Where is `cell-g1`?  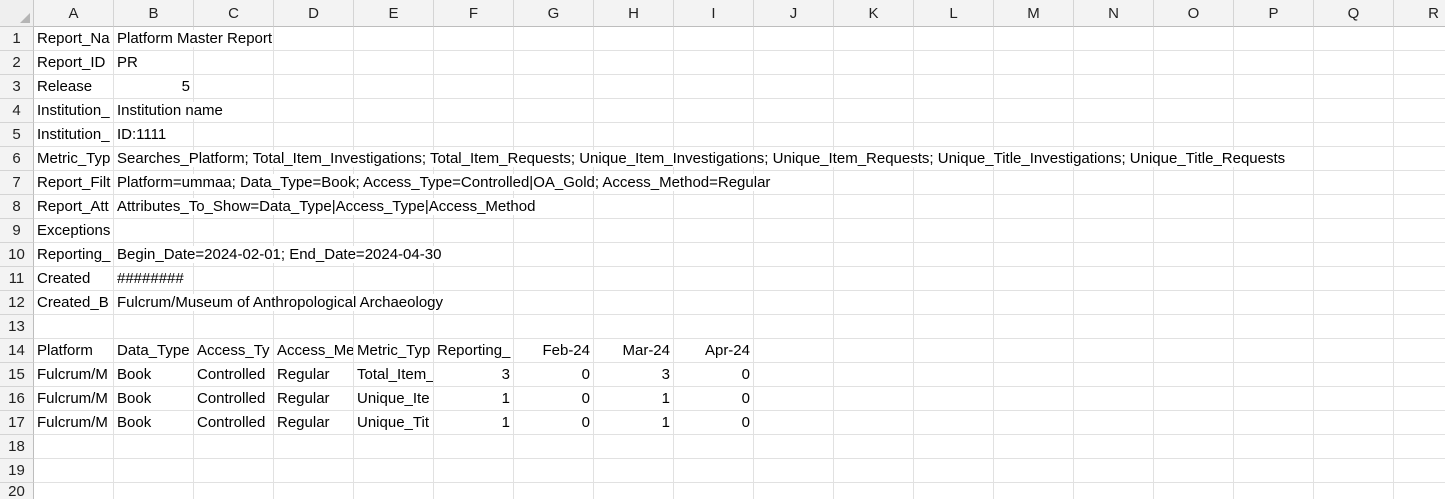
cell-g1 is located at coordinates (554, 39).